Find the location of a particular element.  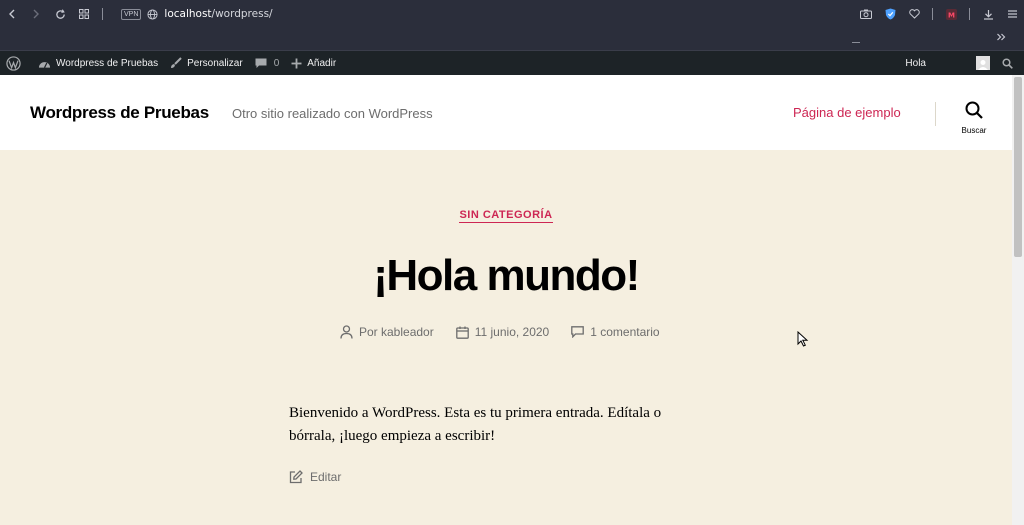

user-icon is located at coordinates (346, 332).